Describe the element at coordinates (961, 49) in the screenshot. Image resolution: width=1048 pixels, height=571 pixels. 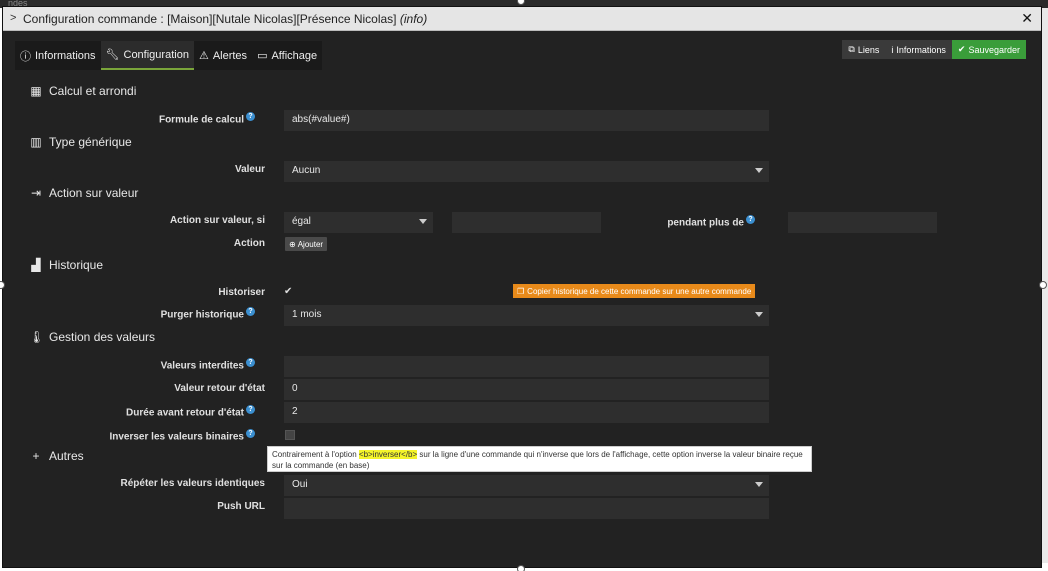
I see `check-circle-icon: ✔` at that location.